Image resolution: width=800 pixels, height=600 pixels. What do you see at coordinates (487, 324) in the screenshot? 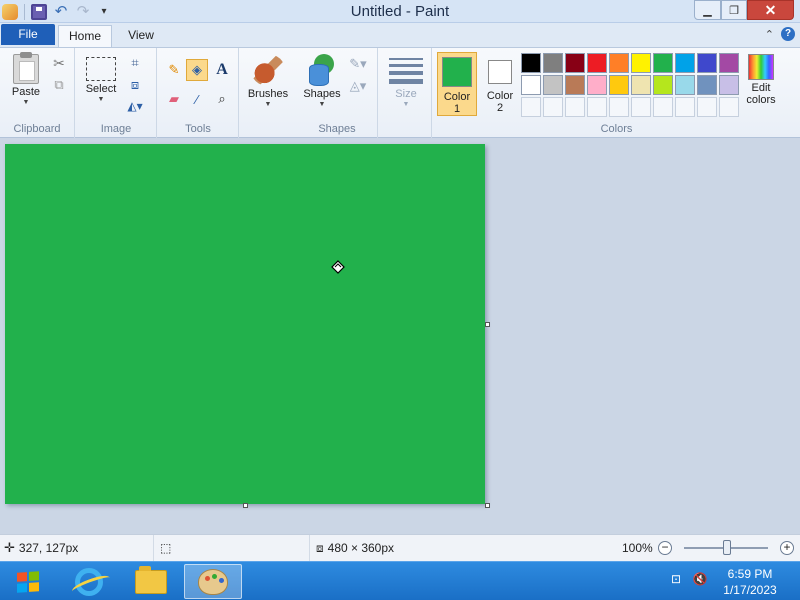
I see `resize-handle-right` at bounding box center [487, 324].